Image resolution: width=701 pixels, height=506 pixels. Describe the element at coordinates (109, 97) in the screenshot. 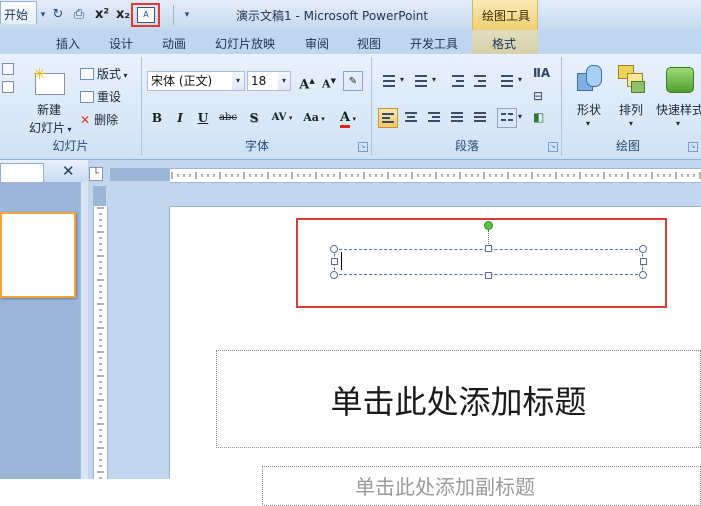

I see `reset-label: 重设` at that location.